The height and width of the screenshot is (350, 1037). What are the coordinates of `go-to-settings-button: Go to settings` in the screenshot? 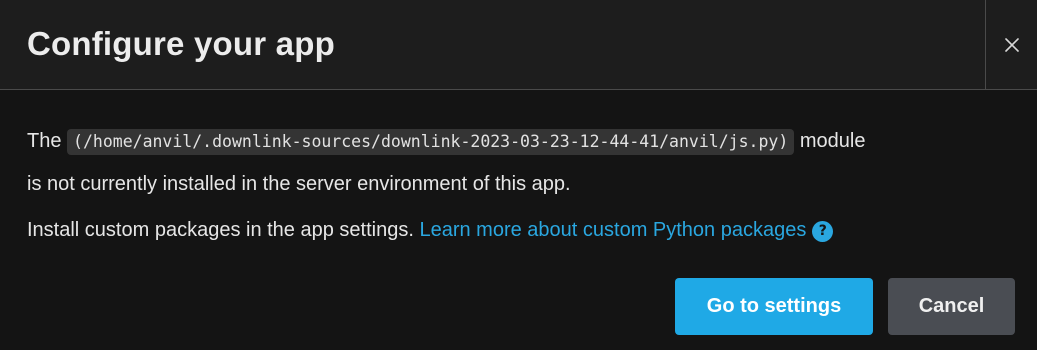 It's located at (774, 306).